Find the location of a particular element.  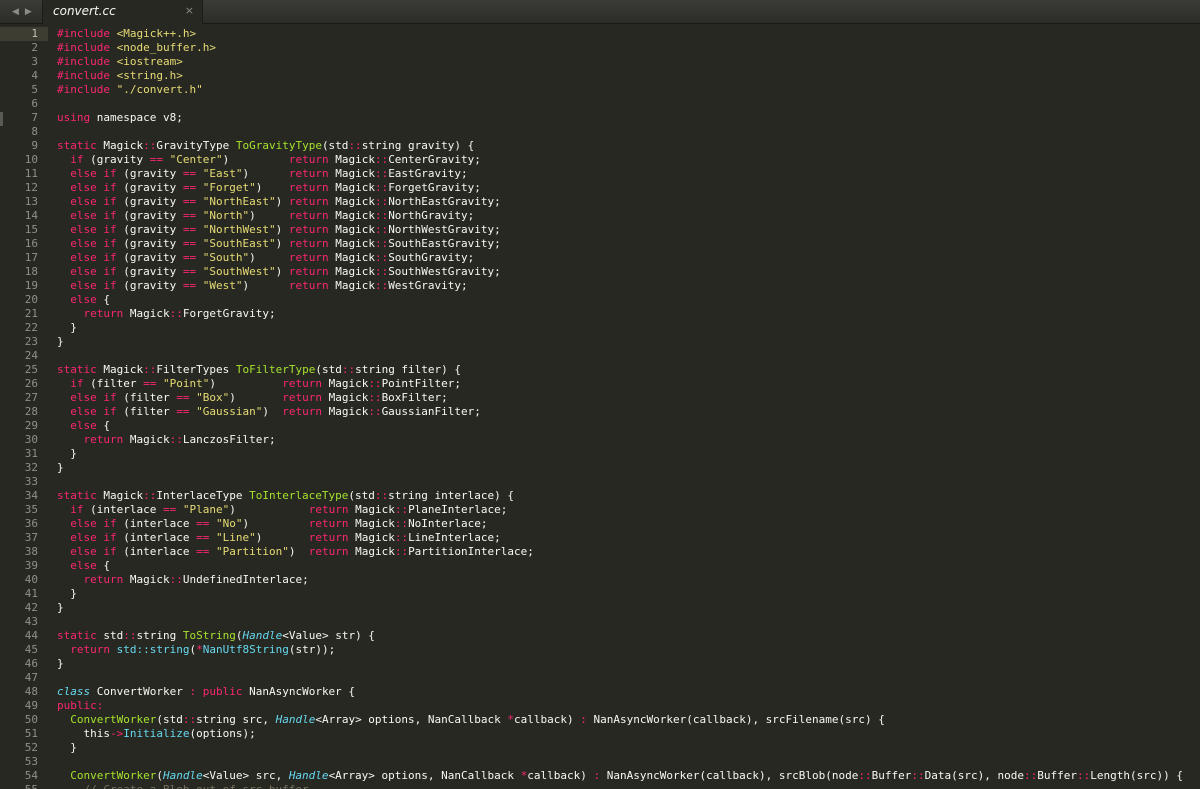

code-line: 29 else { is located at coordinates (600, 426).